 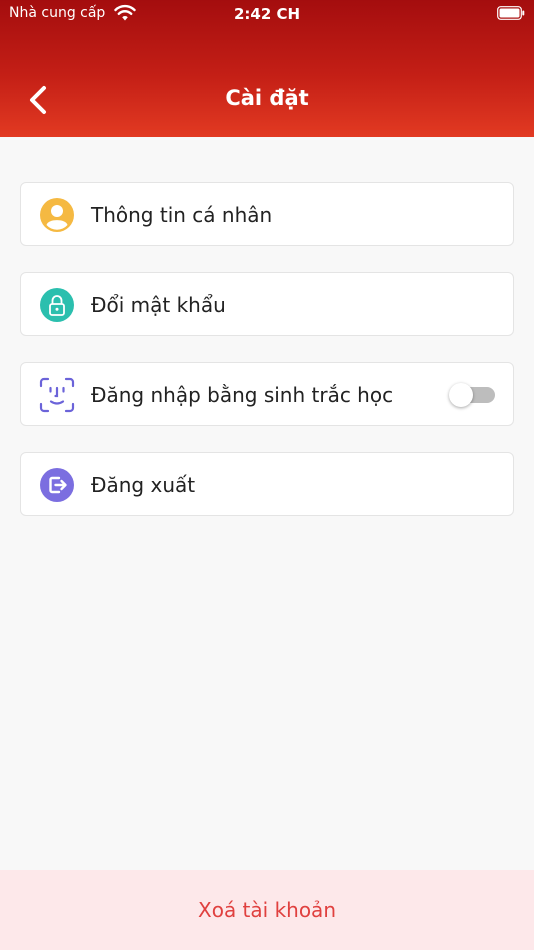 I want to click on status-time: 2:42 CH, so click(x=267, y=14).